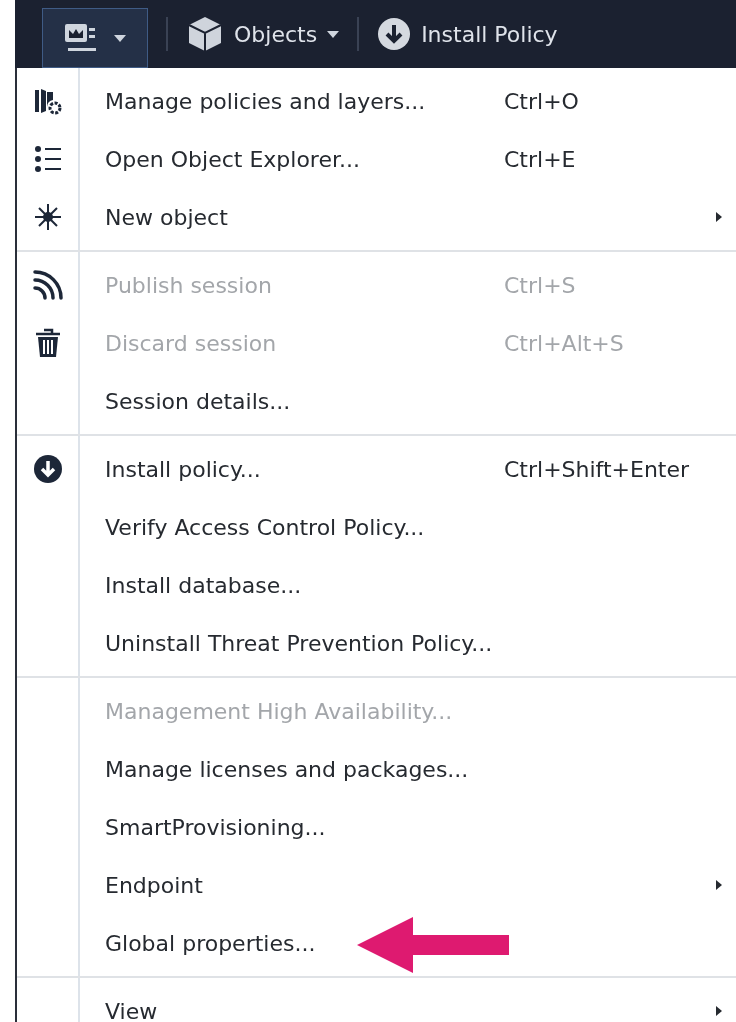  I want to click on trash-icon, so click(47, 343).